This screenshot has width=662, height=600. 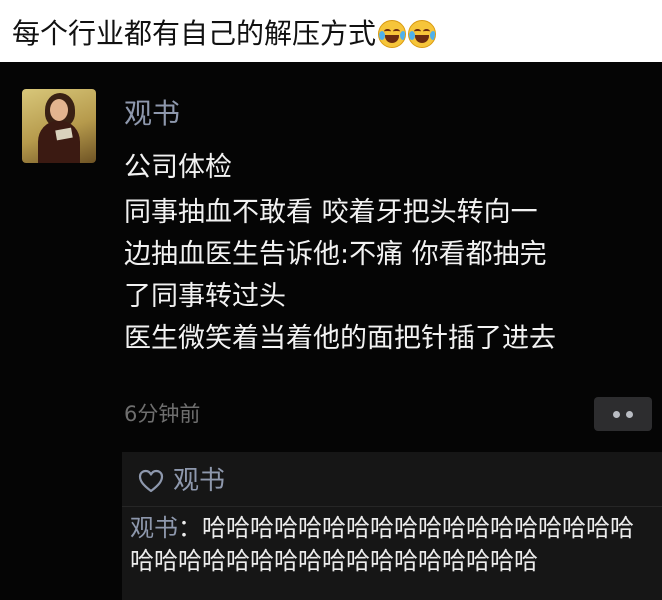 What do you see at coordinates (178, 167) in the screenshot?
I see `post-line: 公司体检` at bounding box center [178, 167].